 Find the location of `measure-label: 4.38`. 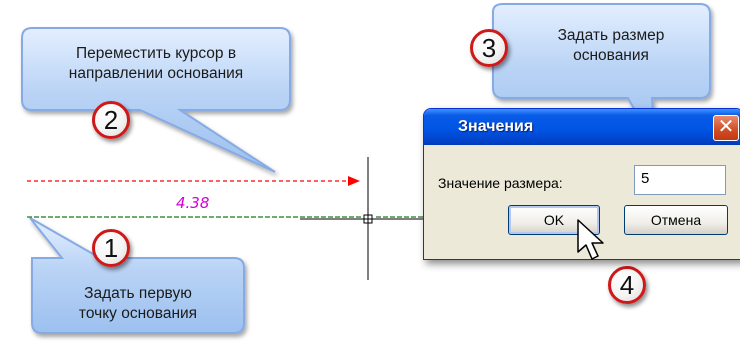

measure-label: 4.38 is located at coordinates (193, 203).